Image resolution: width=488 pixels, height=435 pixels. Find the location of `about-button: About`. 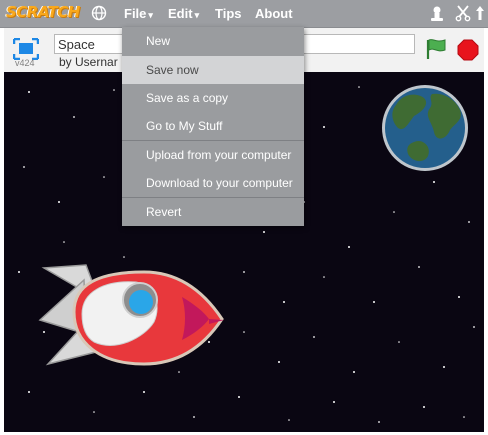

about-button: About is located at coordinates (274, 13).